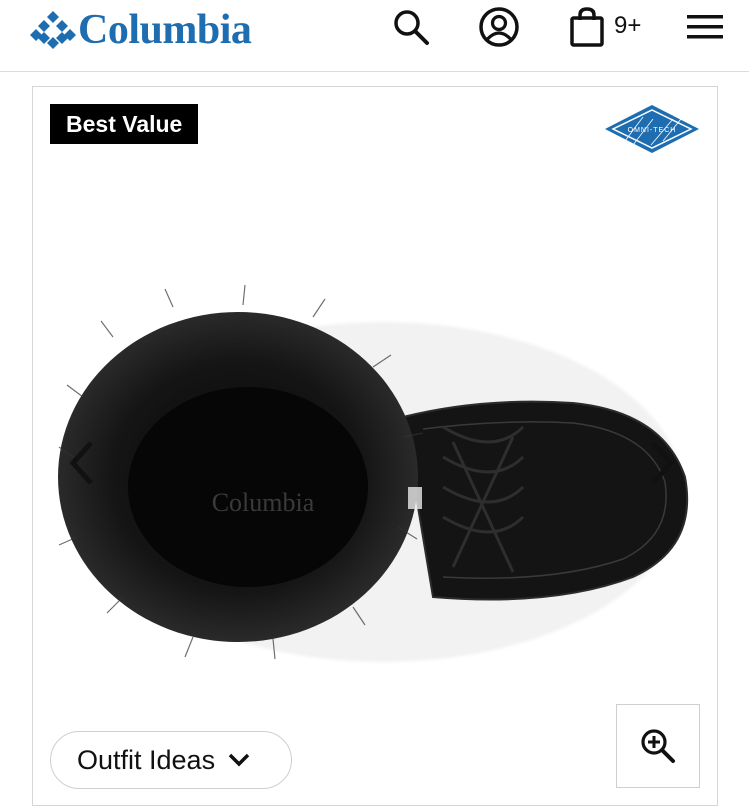  What do you see at coordinates (53, 30) in the screenshot?
I see `columbia-diamond-icon` at bounding box center [53, 30].